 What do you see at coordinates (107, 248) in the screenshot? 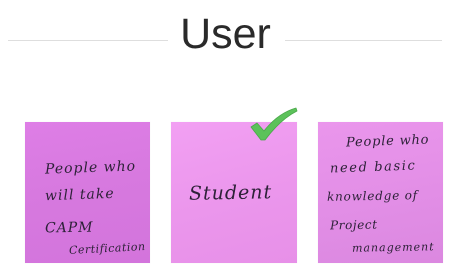
I see `note-line: Certification` at bounding box center [107, 248].